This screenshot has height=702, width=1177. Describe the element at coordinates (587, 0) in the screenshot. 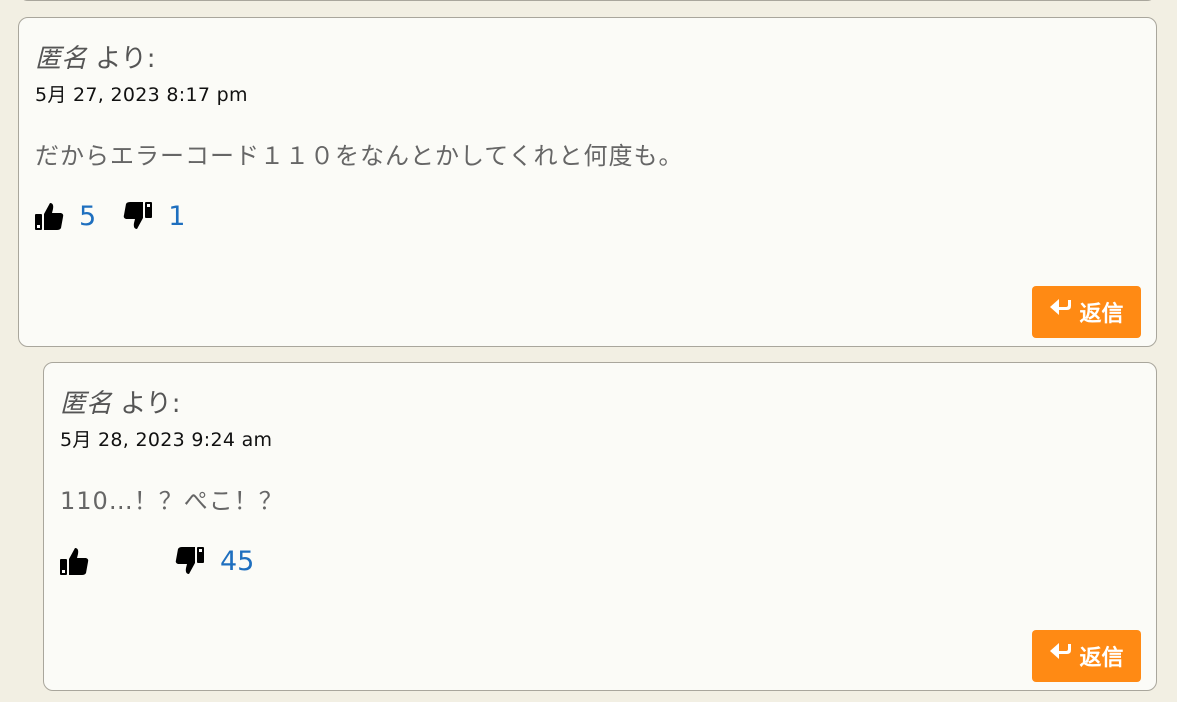

I see `previous-comment-card` at that location.